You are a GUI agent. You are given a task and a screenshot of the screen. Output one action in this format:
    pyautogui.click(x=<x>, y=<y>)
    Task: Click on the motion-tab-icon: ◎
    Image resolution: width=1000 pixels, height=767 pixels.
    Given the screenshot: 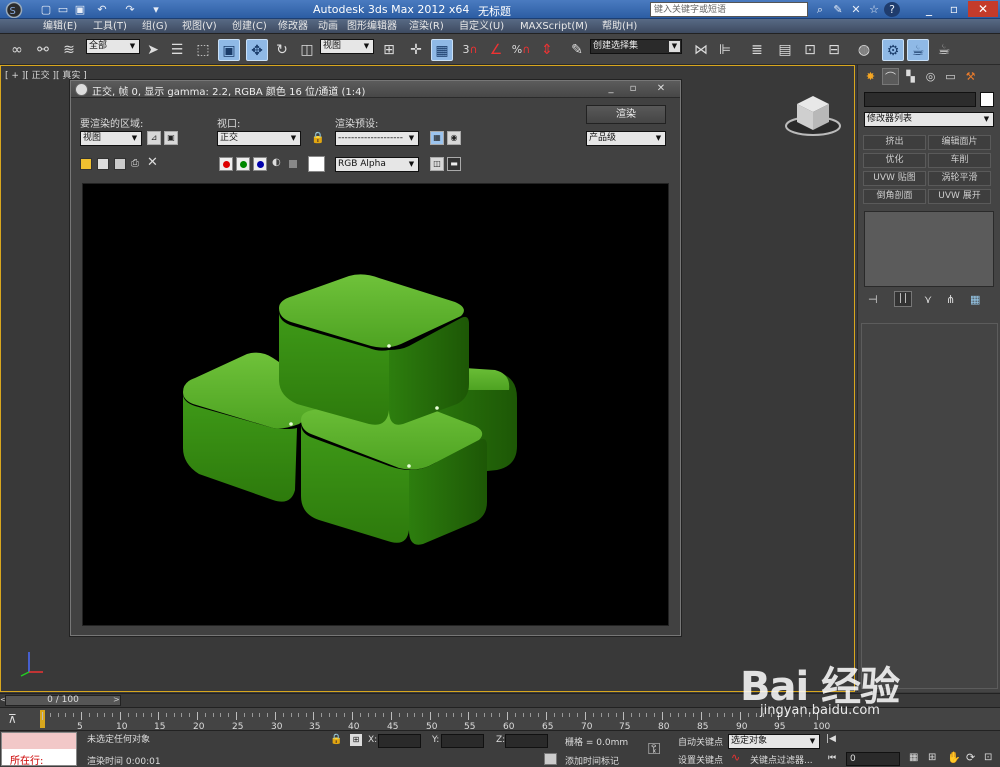 What is the action you would take?
    pyautogui.click(x=930, y=76)
    